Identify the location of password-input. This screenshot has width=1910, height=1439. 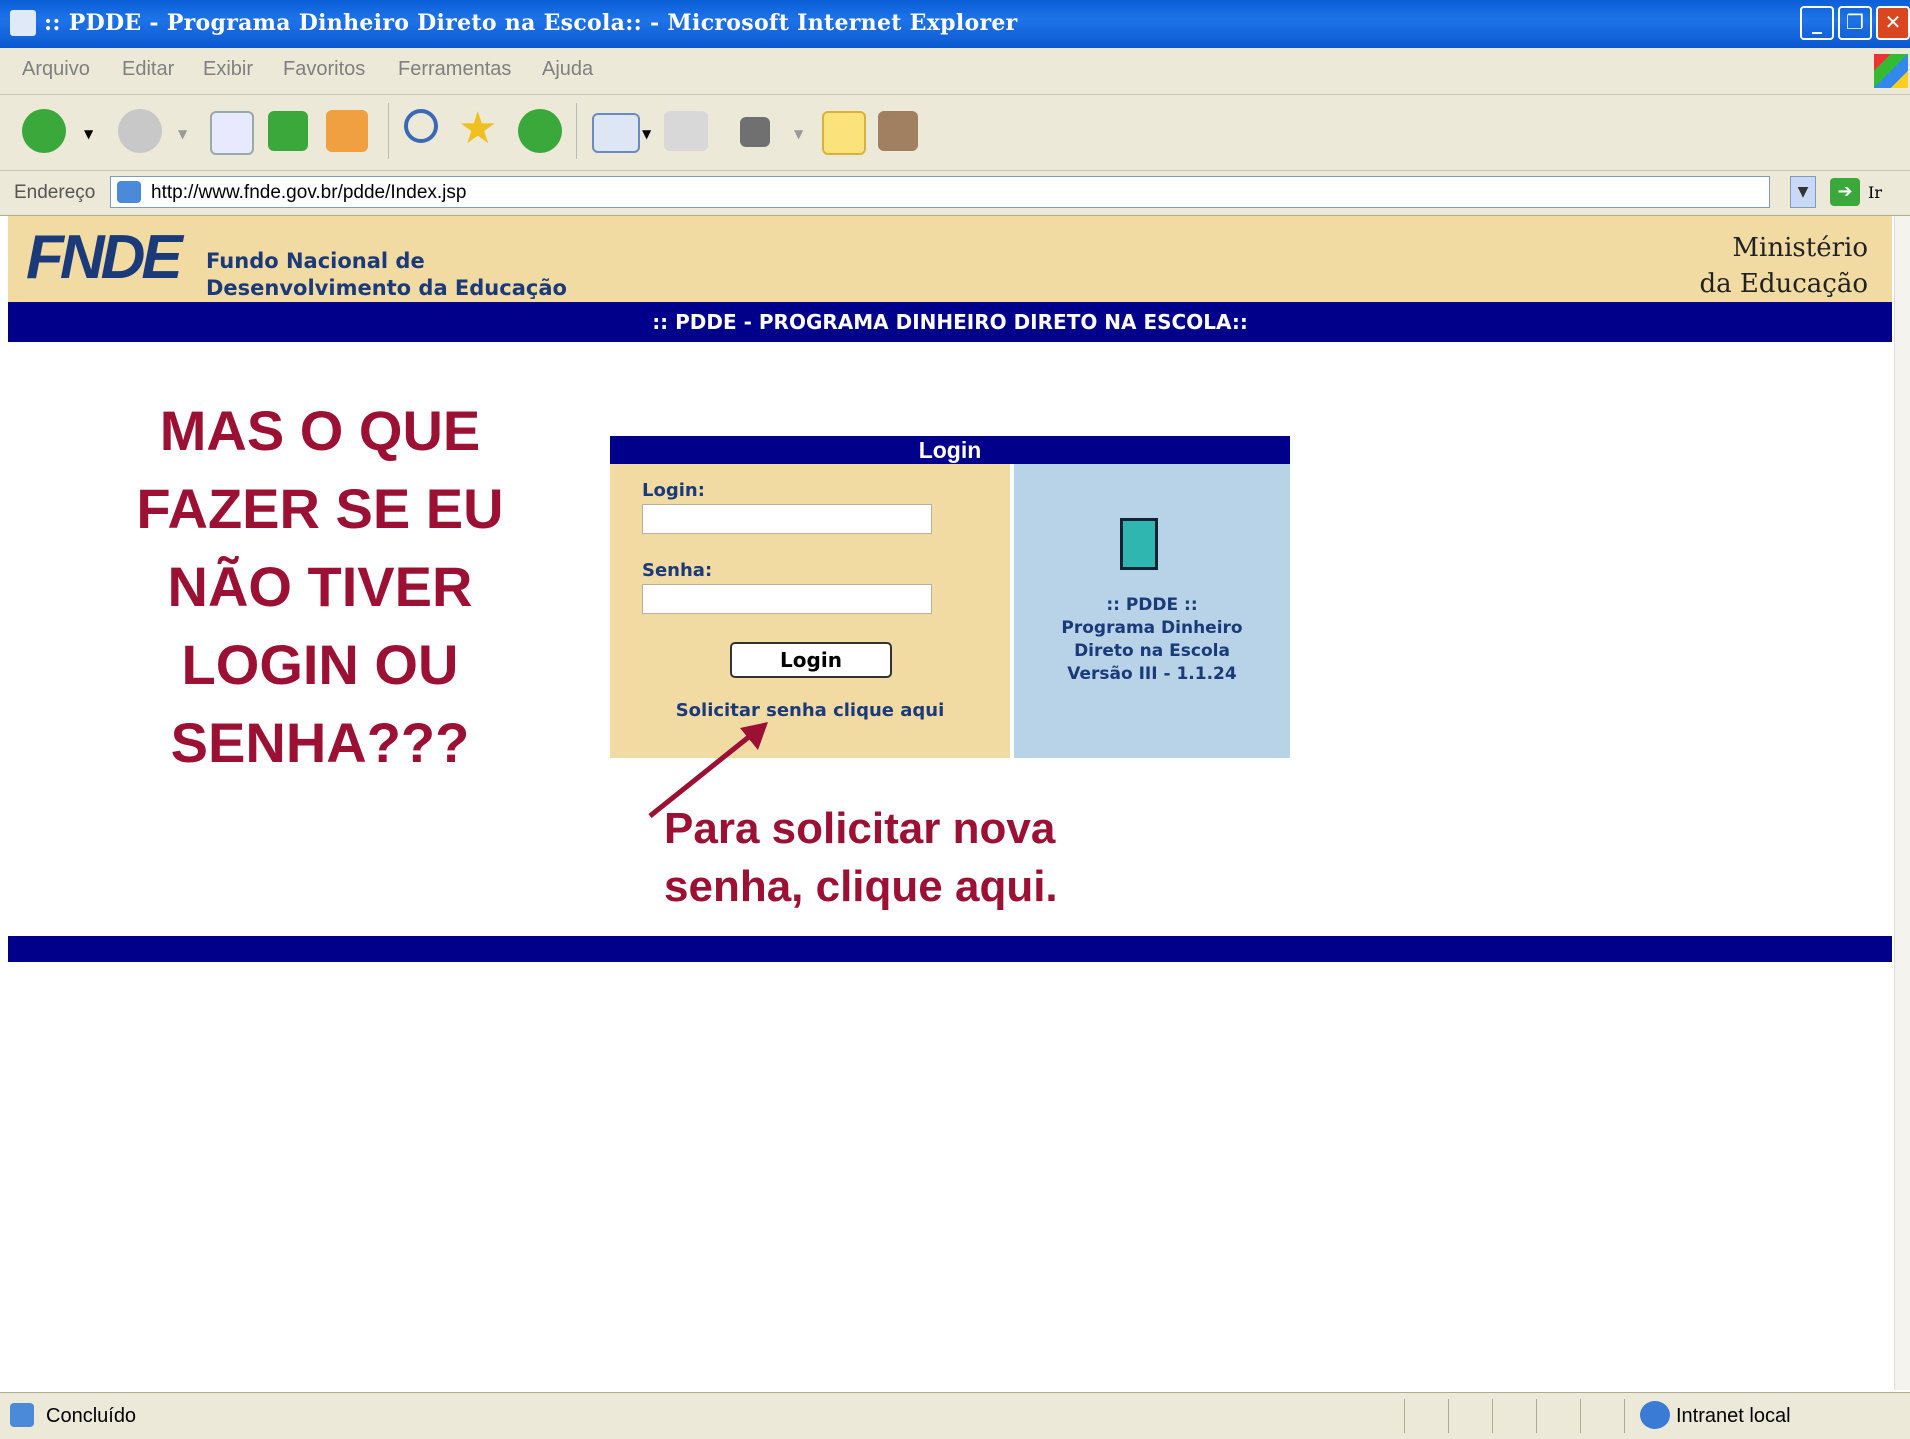
(787, 599).